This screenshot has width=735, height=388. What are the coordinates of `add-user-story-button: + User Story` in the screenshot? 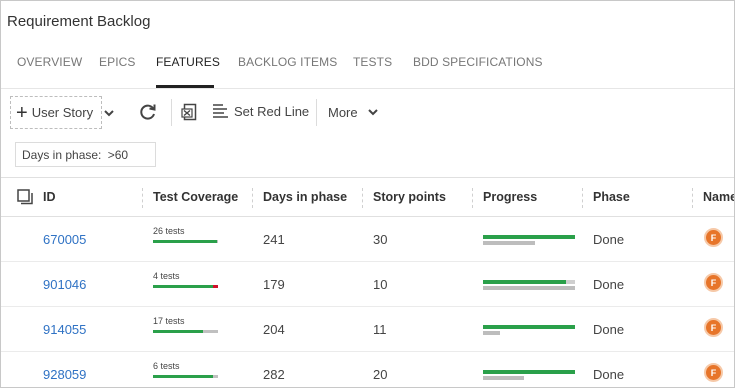 It's located at (56, 112).